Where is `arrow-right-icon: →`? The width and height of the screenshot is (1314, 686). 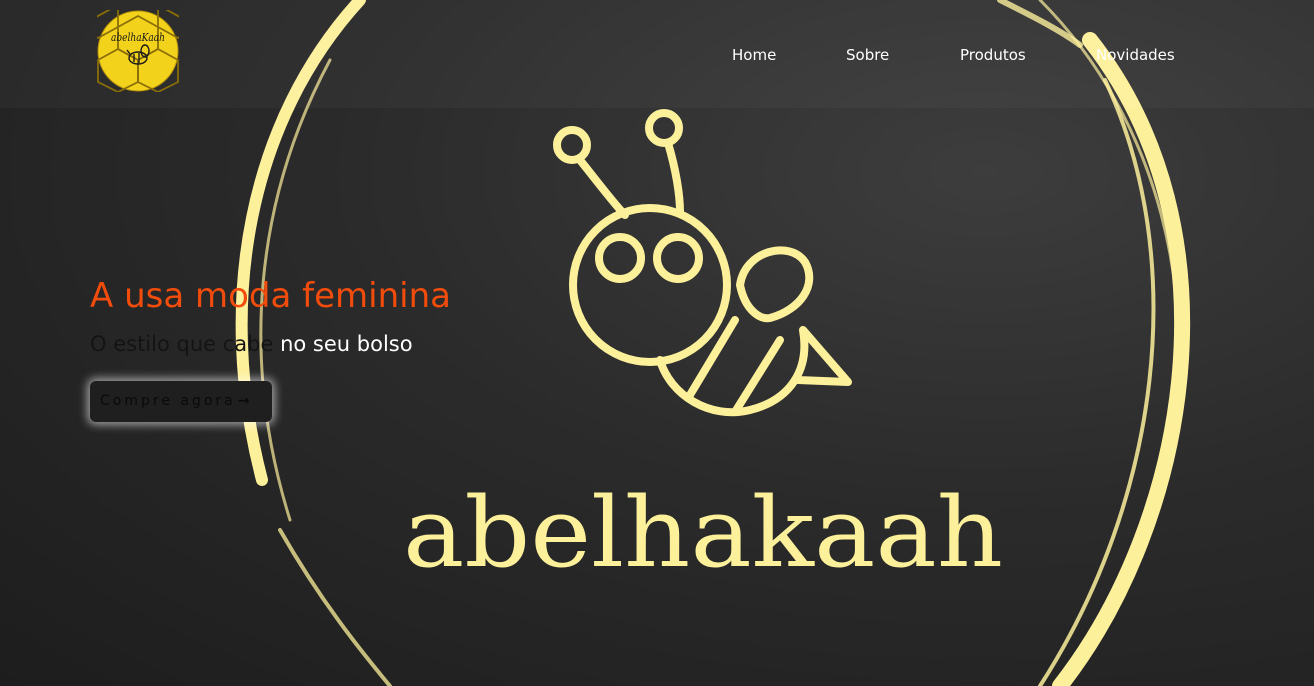 arrow-right-icon: → is located at coordinates (243, 401).